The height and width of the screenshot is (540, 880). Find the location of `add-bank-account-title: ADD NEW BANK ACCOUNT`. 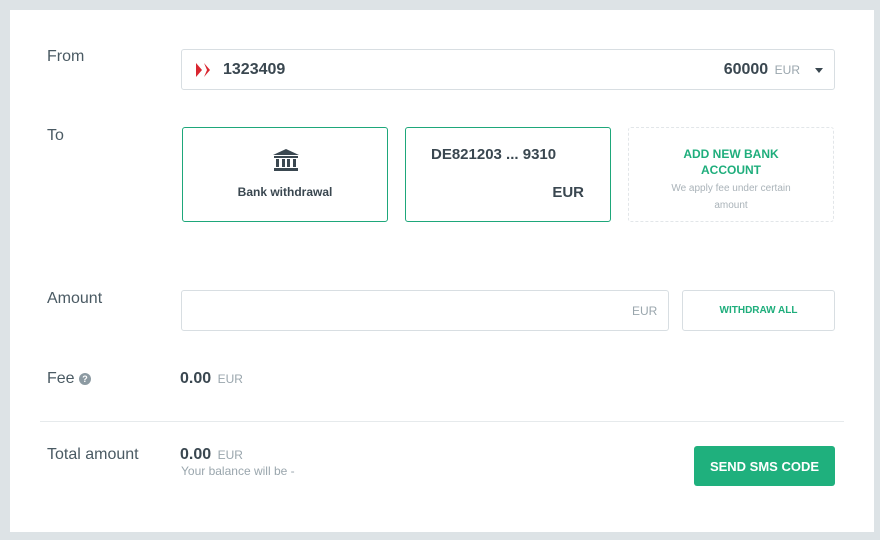

add-bank-account-title: ADD NEW BANK ACCOUNT is located at coordinates (731, 162).